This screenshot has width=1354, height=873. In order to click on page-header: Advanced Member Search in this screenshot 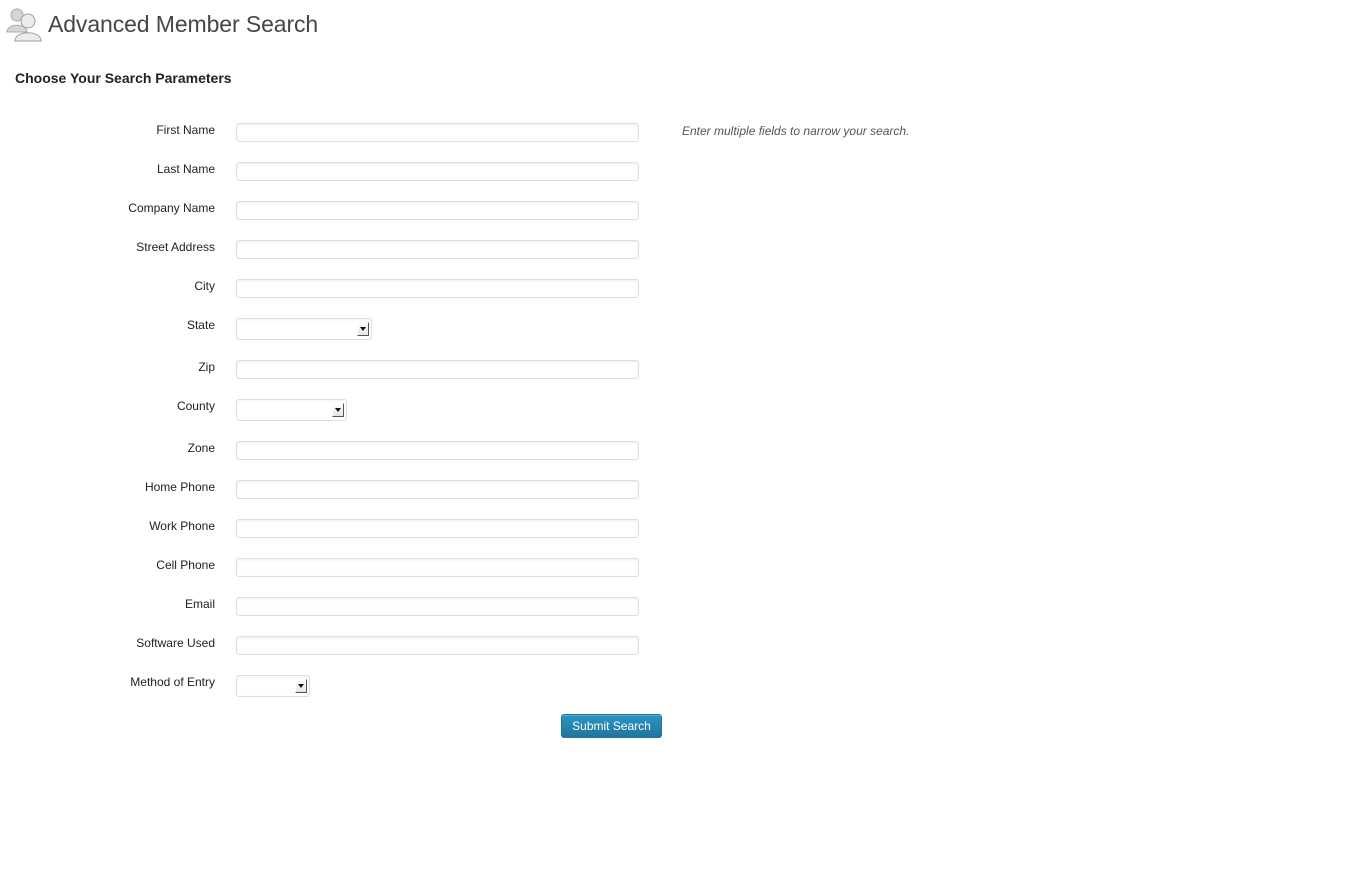, I will do `click(162, 24)`.